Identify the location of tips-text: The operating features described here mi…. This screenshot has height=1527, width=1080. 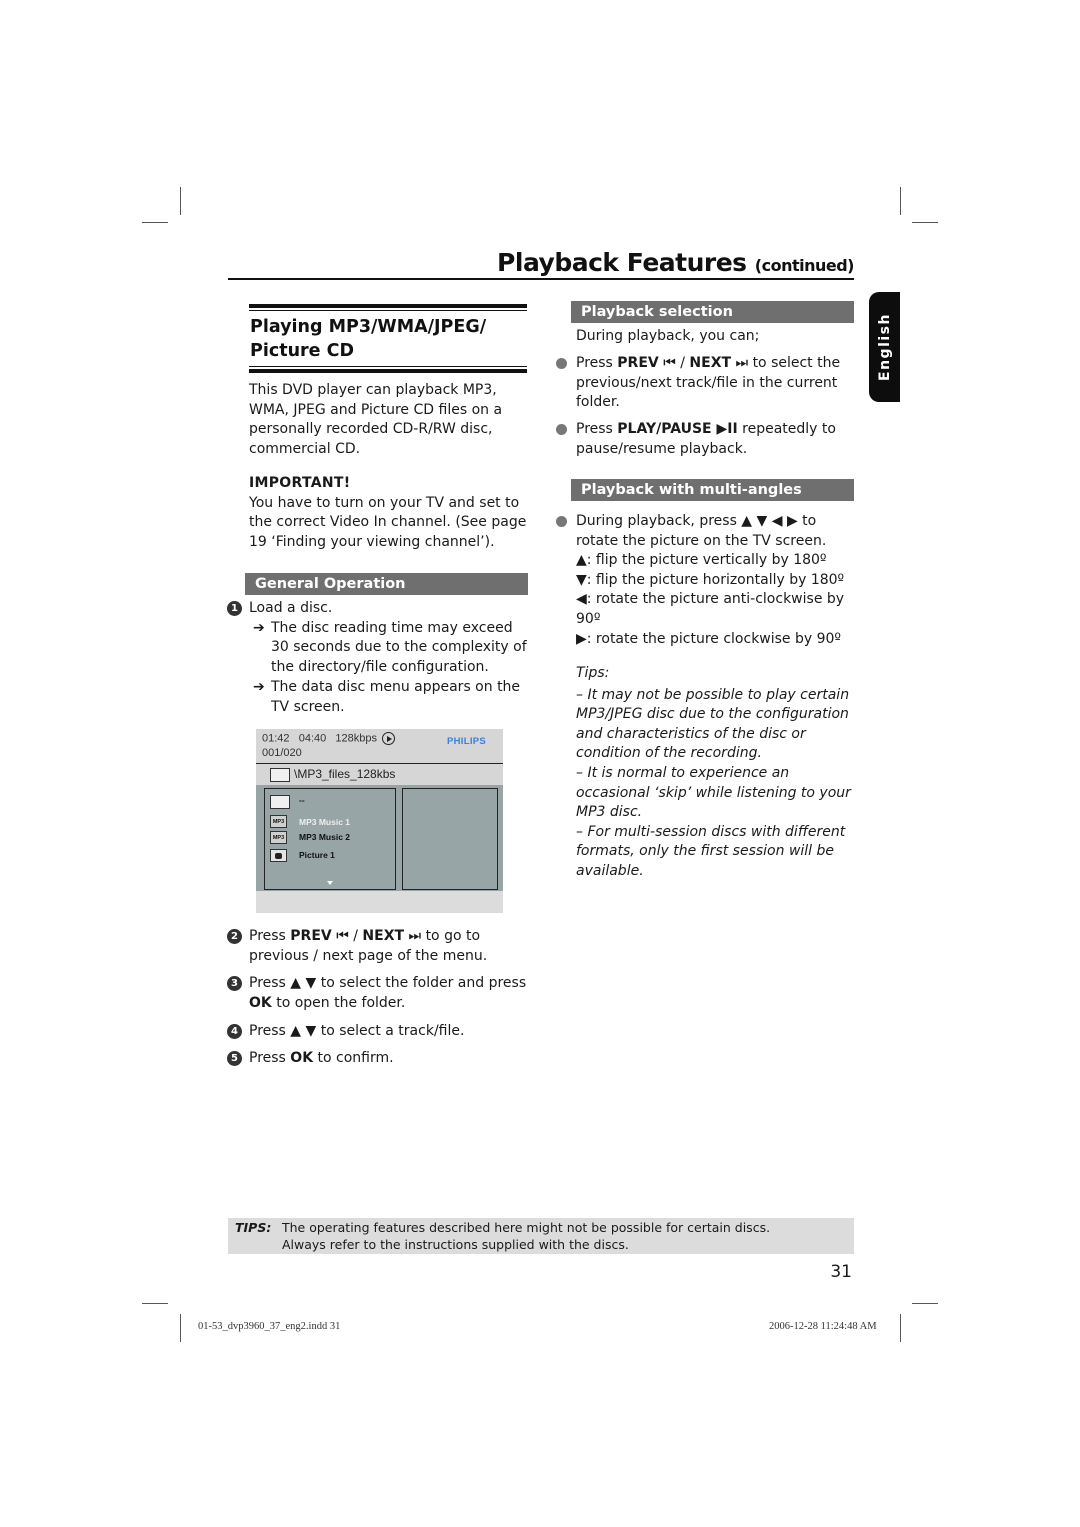
(526, 1236).